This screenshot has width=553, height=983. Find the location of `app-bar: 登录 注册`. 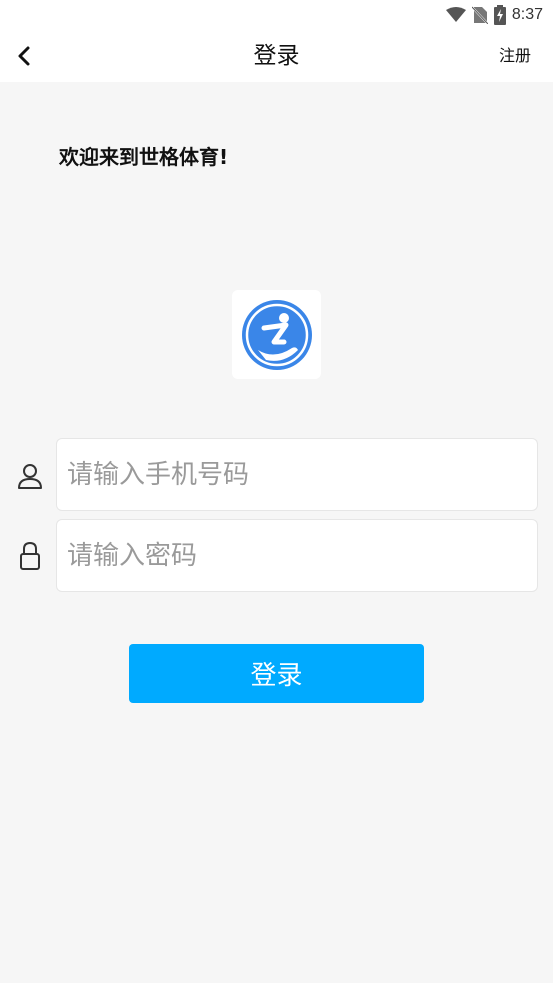

app-bar: 登录 注册 is located at coordinates (276, 56).